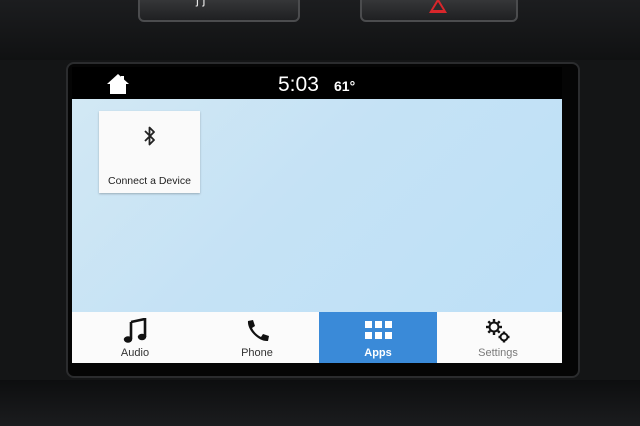 The width and height of the screenshot is (640, 426). What do you see at coordinates (498, 353) in the screenshot?
I see `tab-settings-label: Settings` at bounding box center [498, 353].